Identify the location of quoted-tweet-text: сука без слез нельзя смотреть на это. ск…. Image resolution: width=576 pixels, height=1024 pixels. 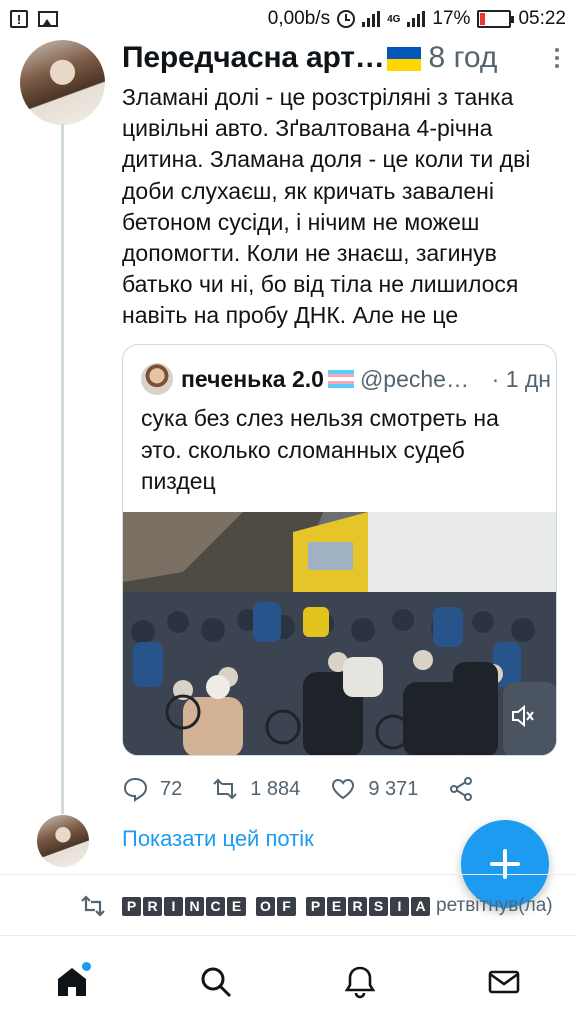
(320, 449).